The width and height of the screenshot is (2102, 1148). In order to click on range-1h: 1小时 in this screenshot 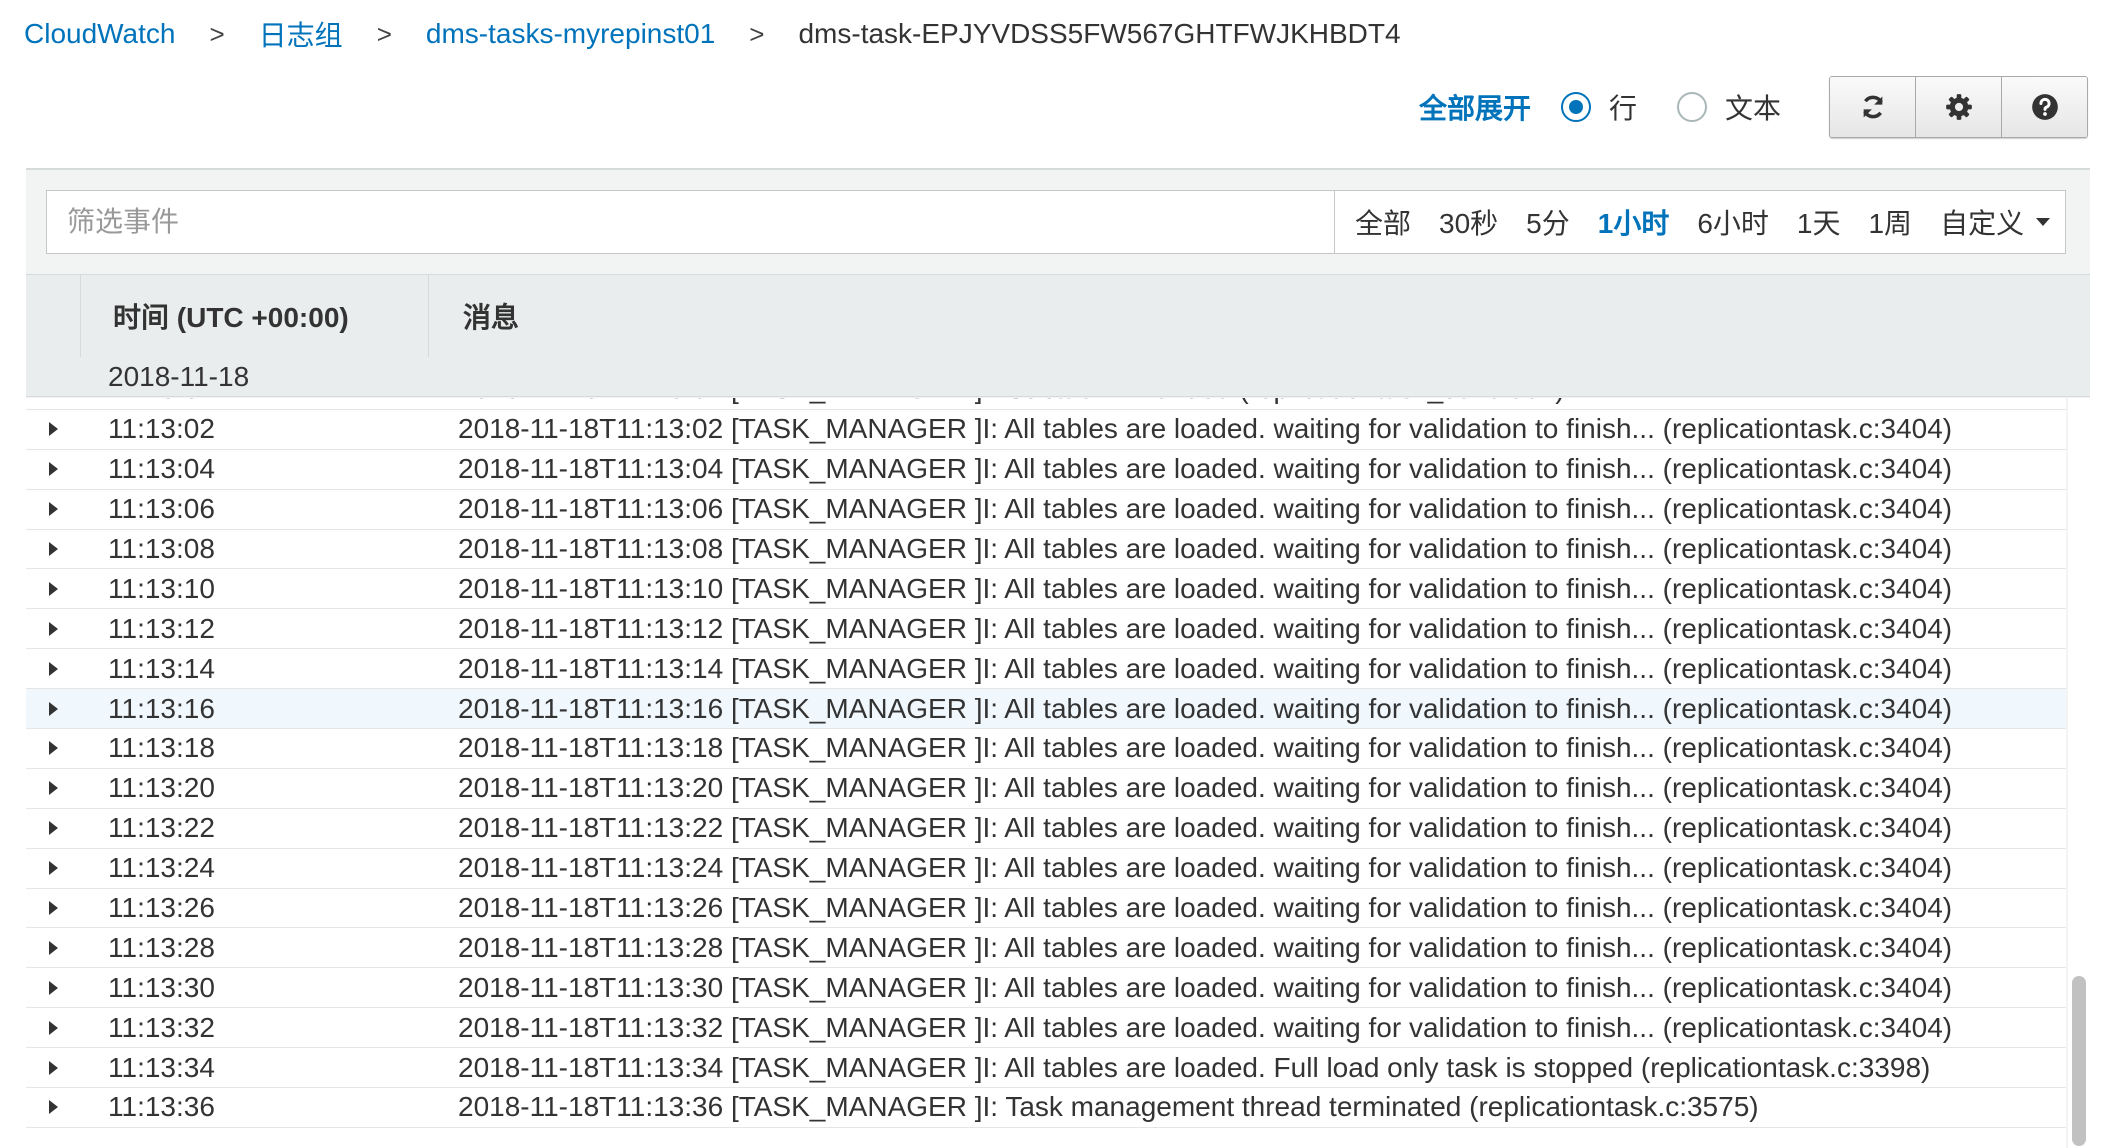, I will do `click(1634, 222)`.